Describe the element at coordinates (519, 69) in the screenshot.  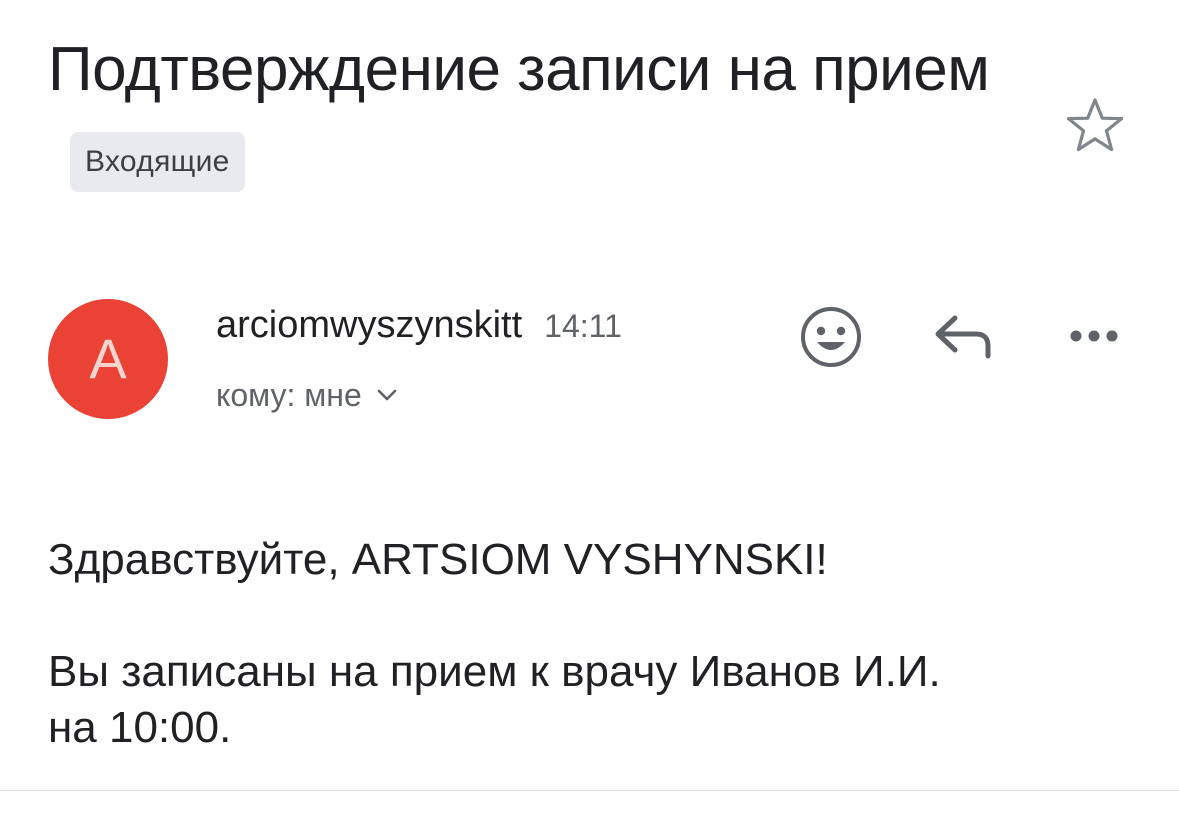
I see `email-subject: Подтверждение записи на прием` at that location.